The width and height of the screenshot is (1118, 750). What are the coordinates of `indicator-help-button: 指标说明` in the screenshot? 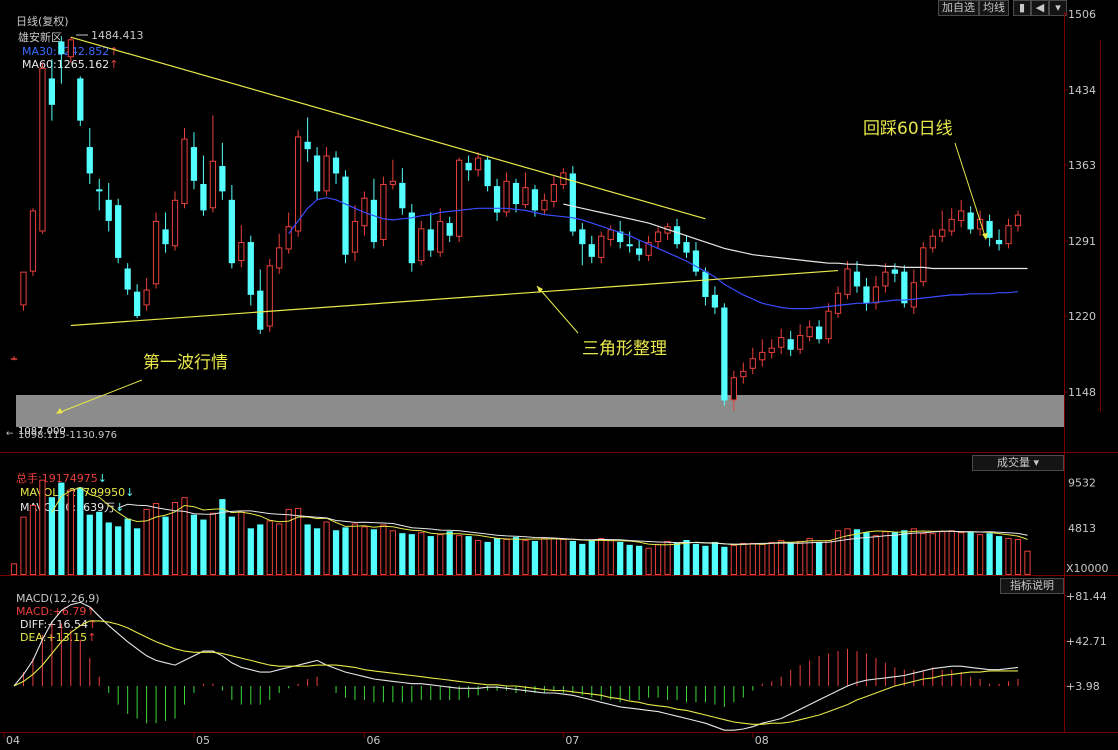 It's located at (1032, 586).